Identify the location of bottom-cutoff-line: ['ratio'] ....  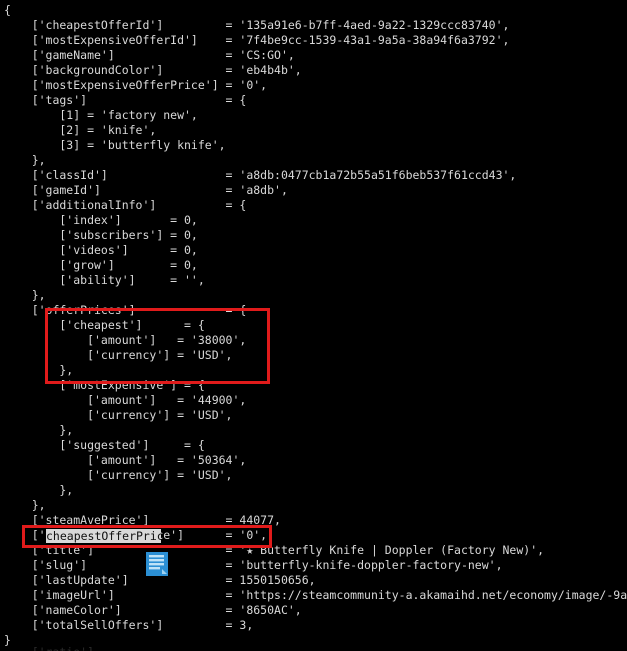
(314, 648).